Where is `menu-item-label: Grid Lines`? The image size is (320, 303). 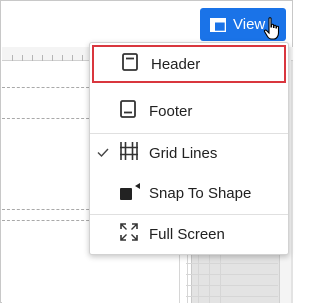 menu-item-label: Grid Lines is located at coordinates (183, 153).